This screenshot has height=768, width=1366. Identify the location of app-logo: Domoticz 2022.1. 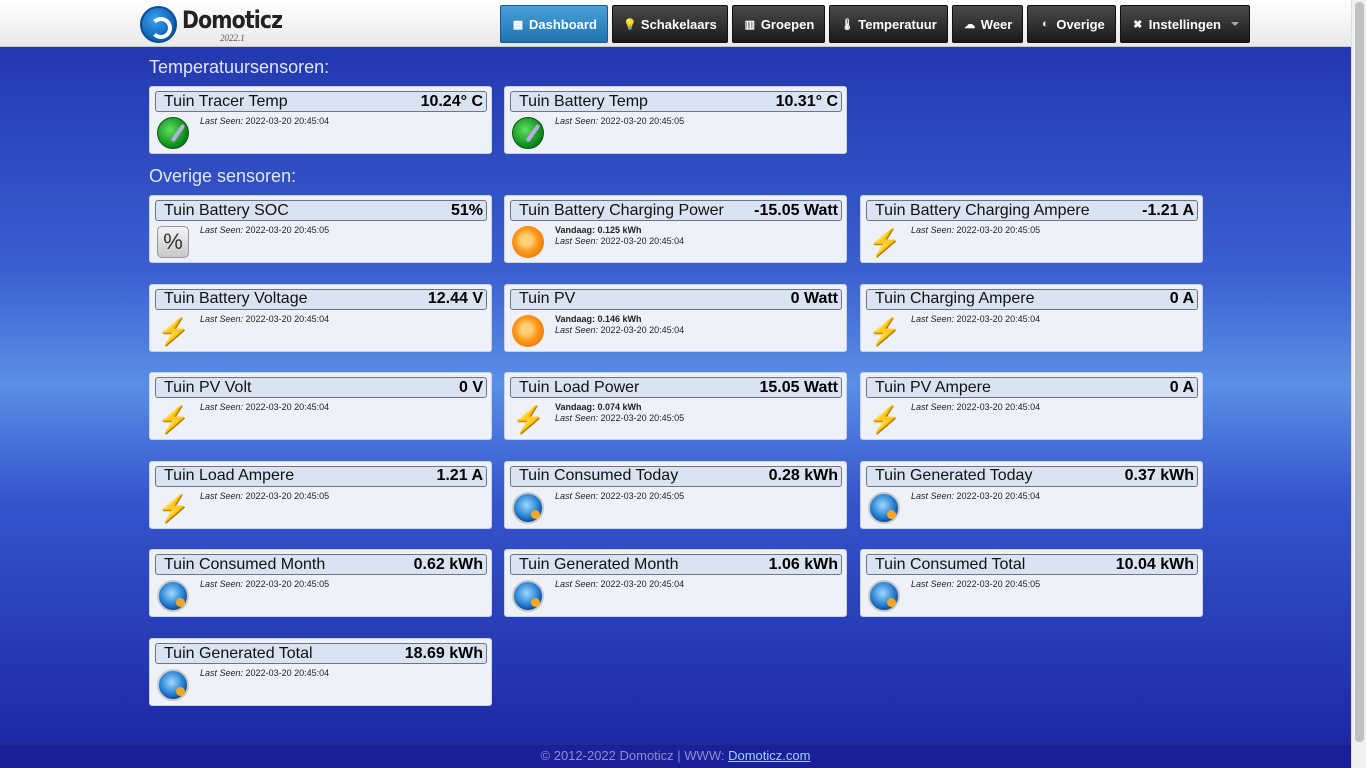
(220, 24).